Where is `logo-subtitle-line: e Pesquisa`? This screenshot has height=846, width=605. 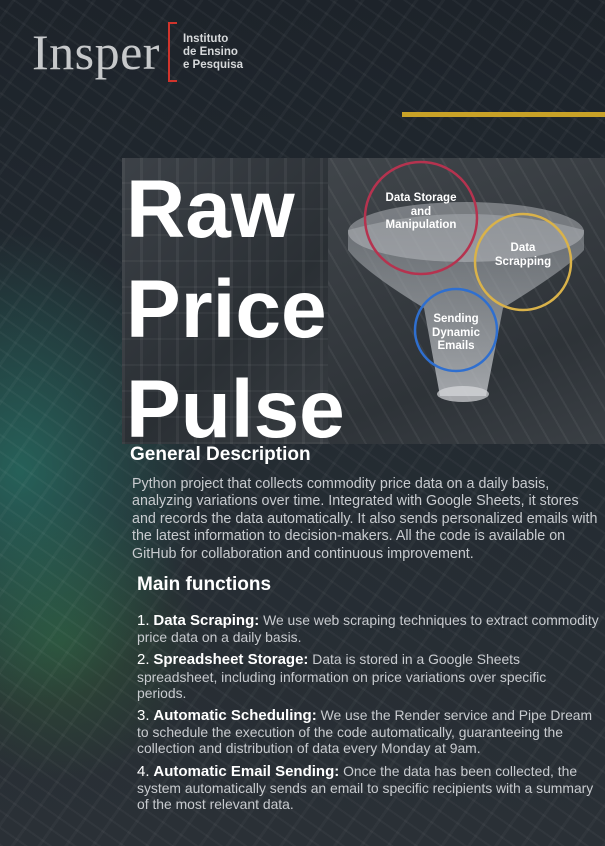
logo-subtitle-line: e Pesquisa is located at coordinates (213, 64).